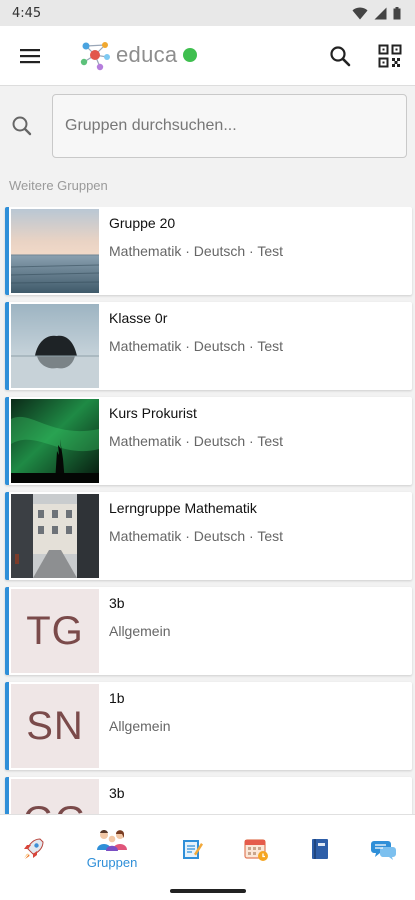 The image size is (415, 900). I want to click on group-initials-avatar: GG, so click(55, 796).